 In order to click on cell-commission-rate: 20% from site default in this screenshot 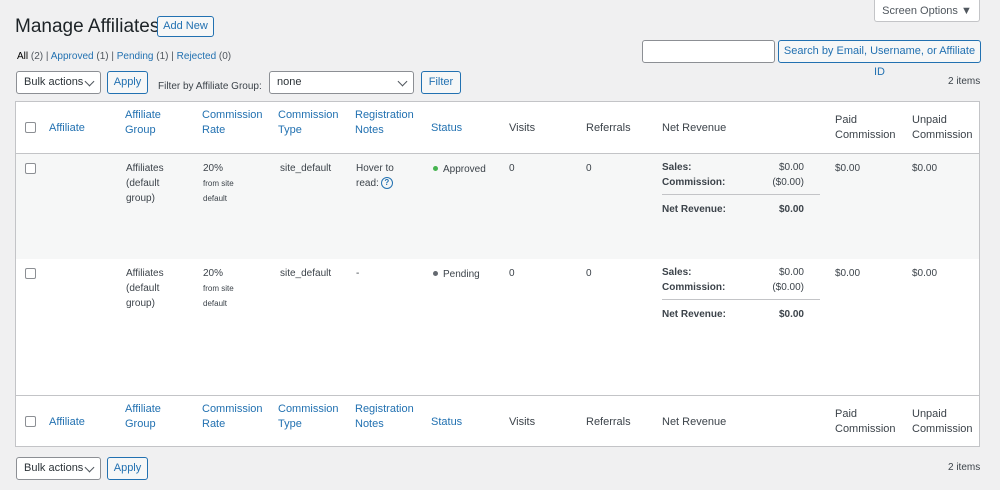, I will do `click(218, 288)`.